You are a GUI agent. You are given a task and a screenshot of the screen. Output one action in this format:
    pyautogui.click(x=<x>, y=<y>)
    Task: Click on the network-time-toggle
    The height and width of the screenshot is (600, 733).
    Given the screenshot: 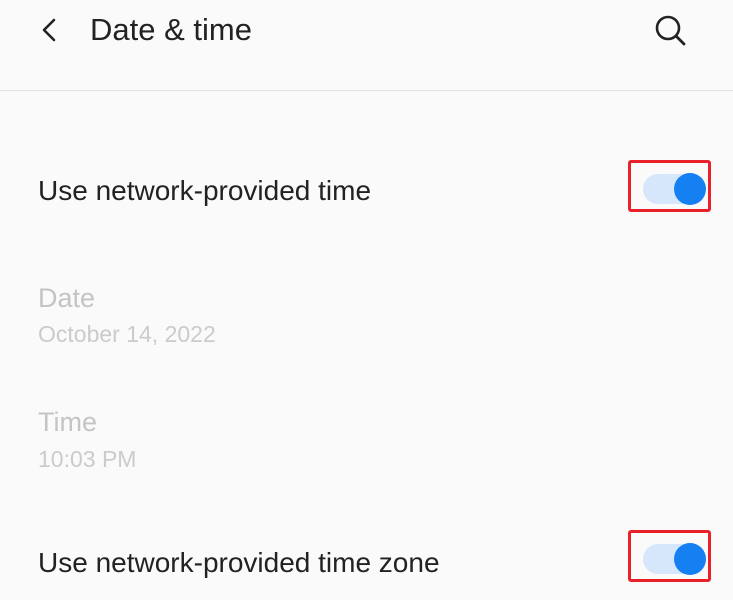 What is the action you would take?
    pyautogui.click(x=674, y=189)
    